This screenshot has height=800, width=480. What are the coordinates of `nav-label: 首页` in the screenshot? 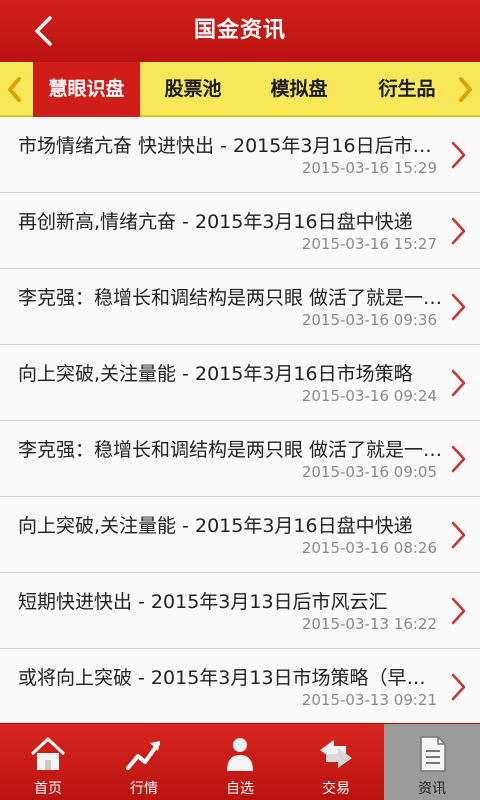 It's located at (48, 789).